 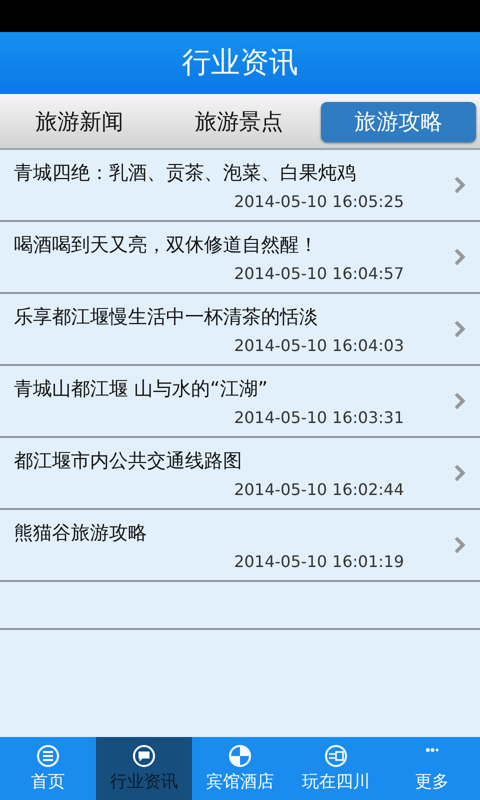 I want to click on article-date: 2014-05-10 16:04:57, so click(x=319, y=273).